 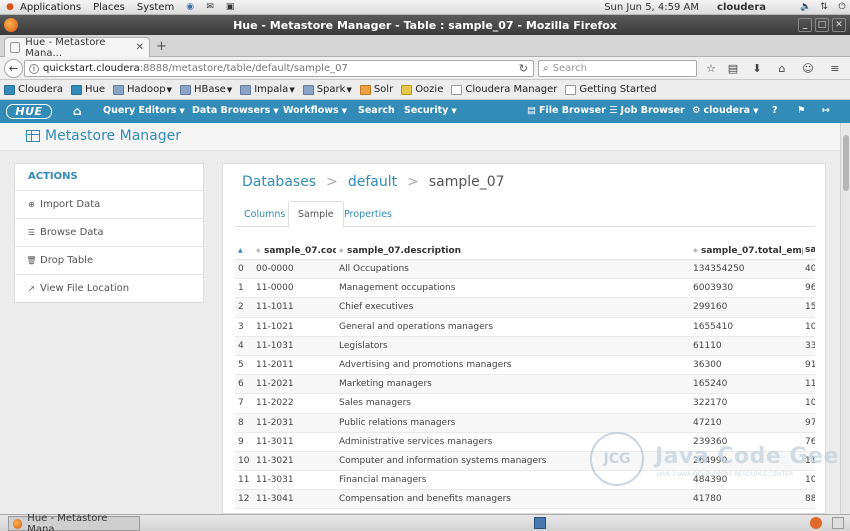 I want to click on flag-icon: ⚑, so click(x=801, y=110).